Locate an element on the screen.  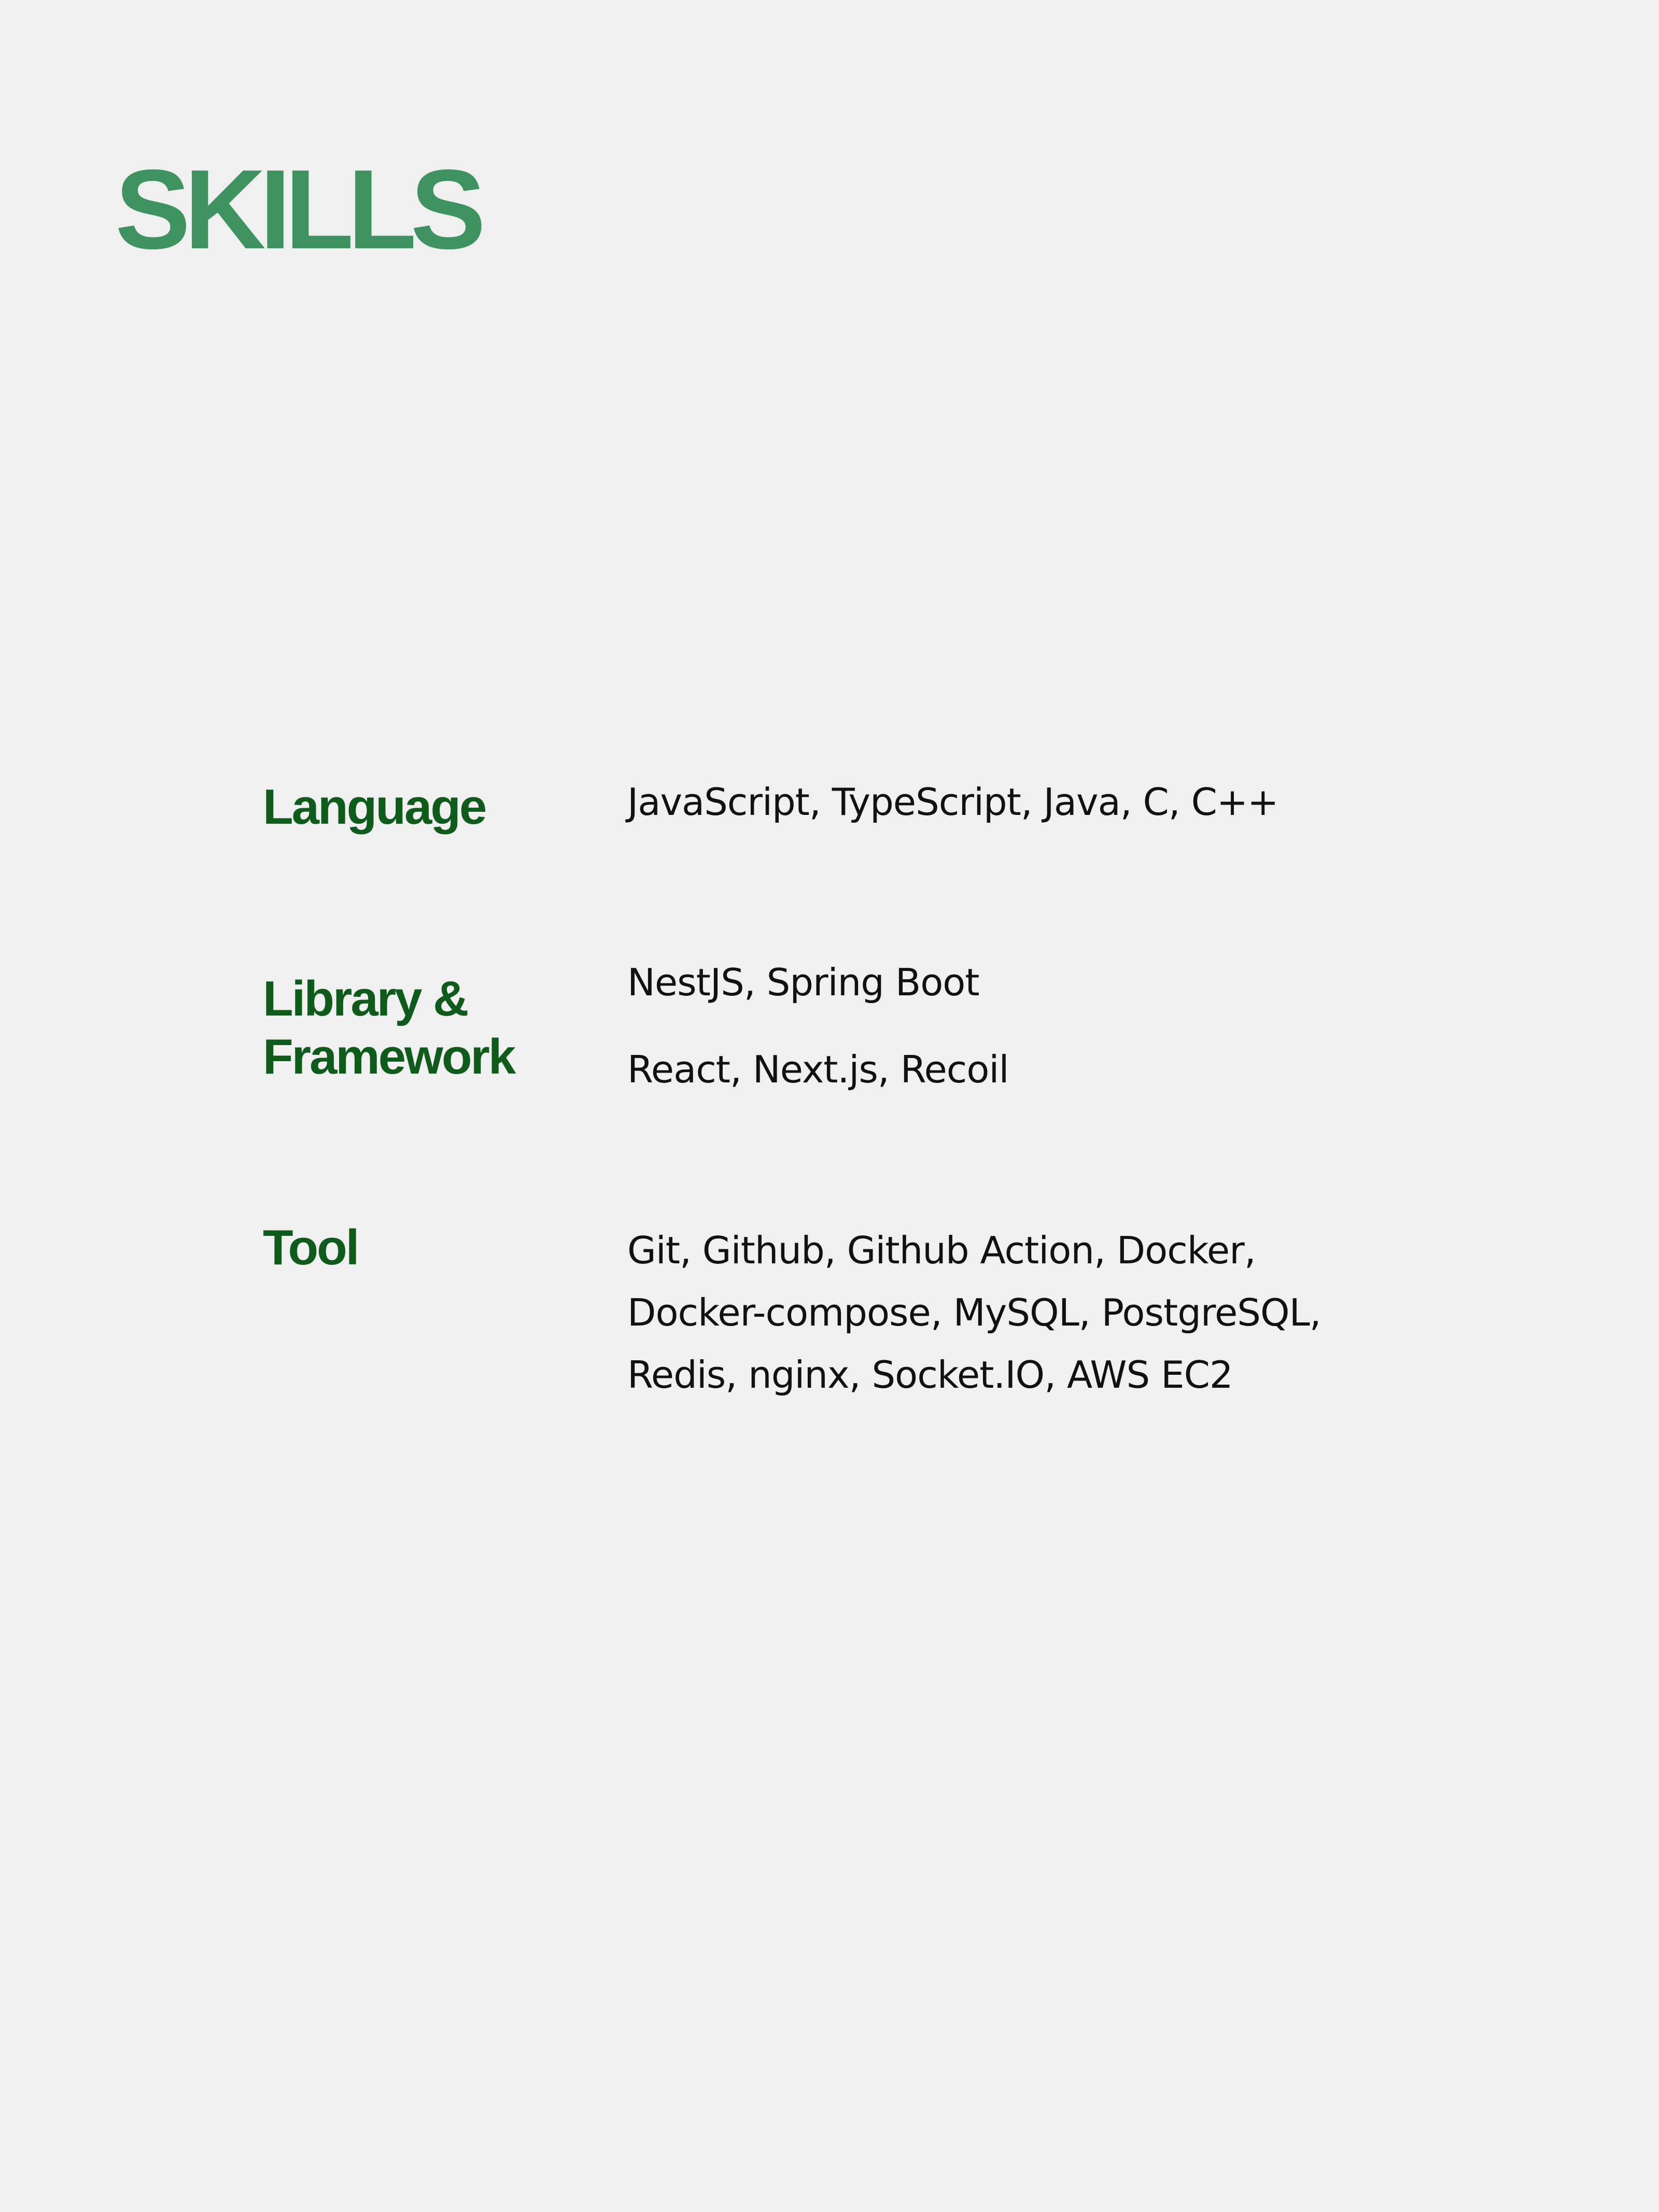
skill-line-tool-2: Docker-compose, MySQL, PostgreSQL, is located at coordinates (974, 1312).